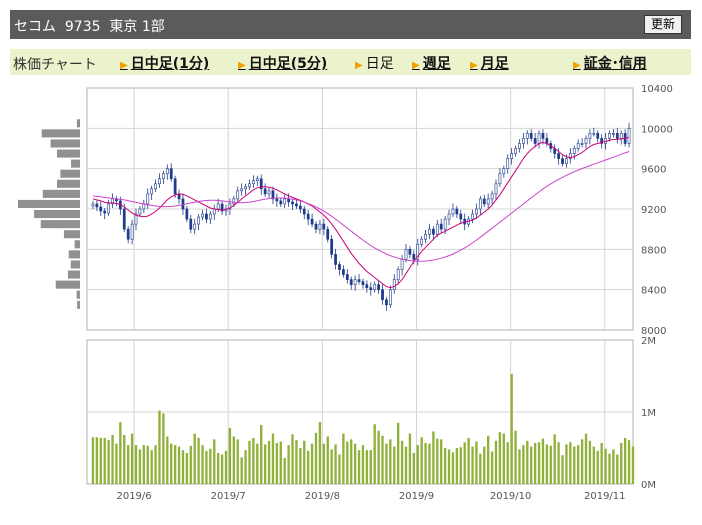  Describe the element at coordinates (648, 485) in the screenshot. I see `volume-tick-label: 0M` at that location.